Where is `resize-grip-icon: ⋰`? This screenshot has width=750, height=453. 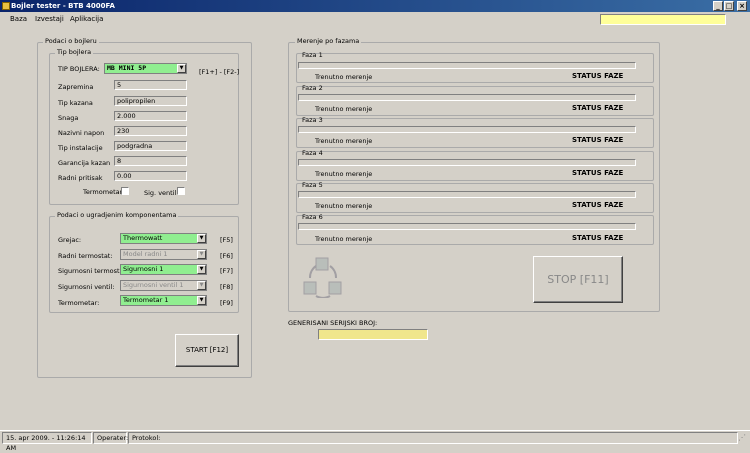 resize-grip-icon: ⋰ is located at coordinates (743, 438).